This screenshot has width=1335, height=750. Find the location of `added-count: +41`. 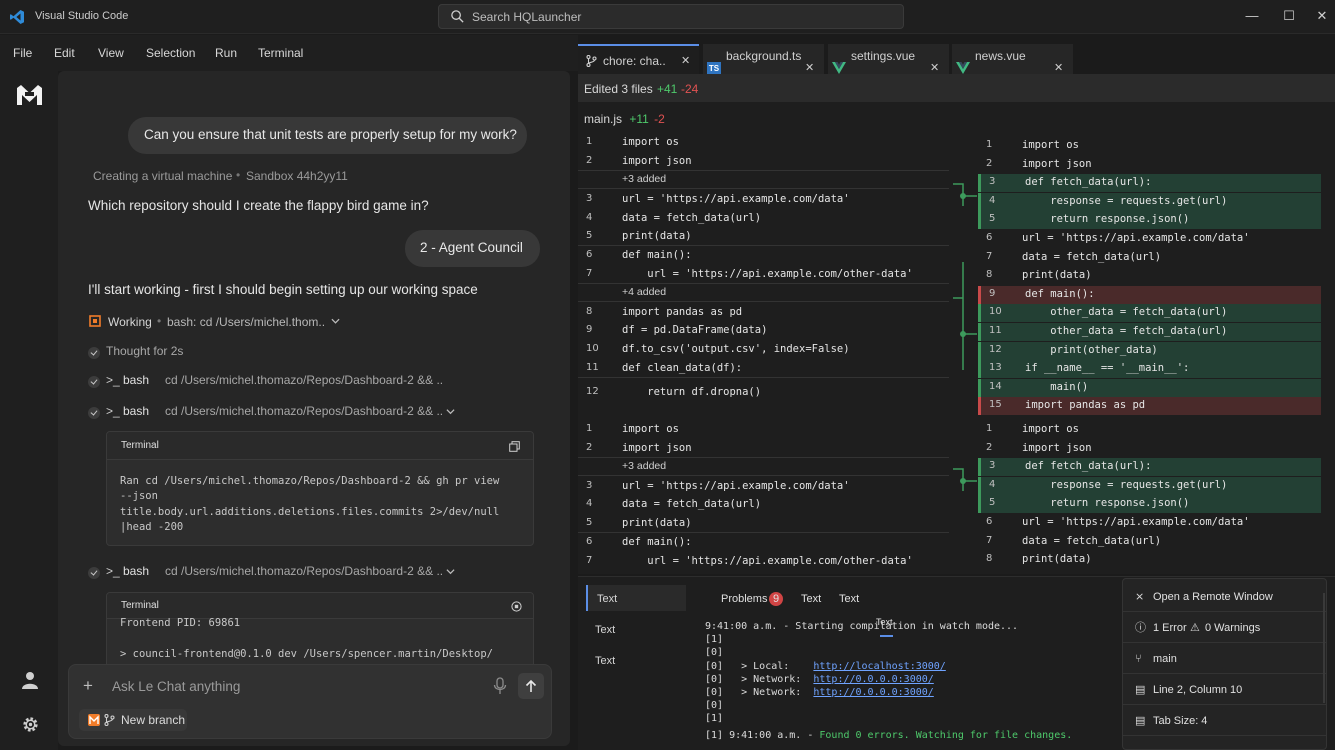

added-count: +41 is located at coordinates (667, 89).